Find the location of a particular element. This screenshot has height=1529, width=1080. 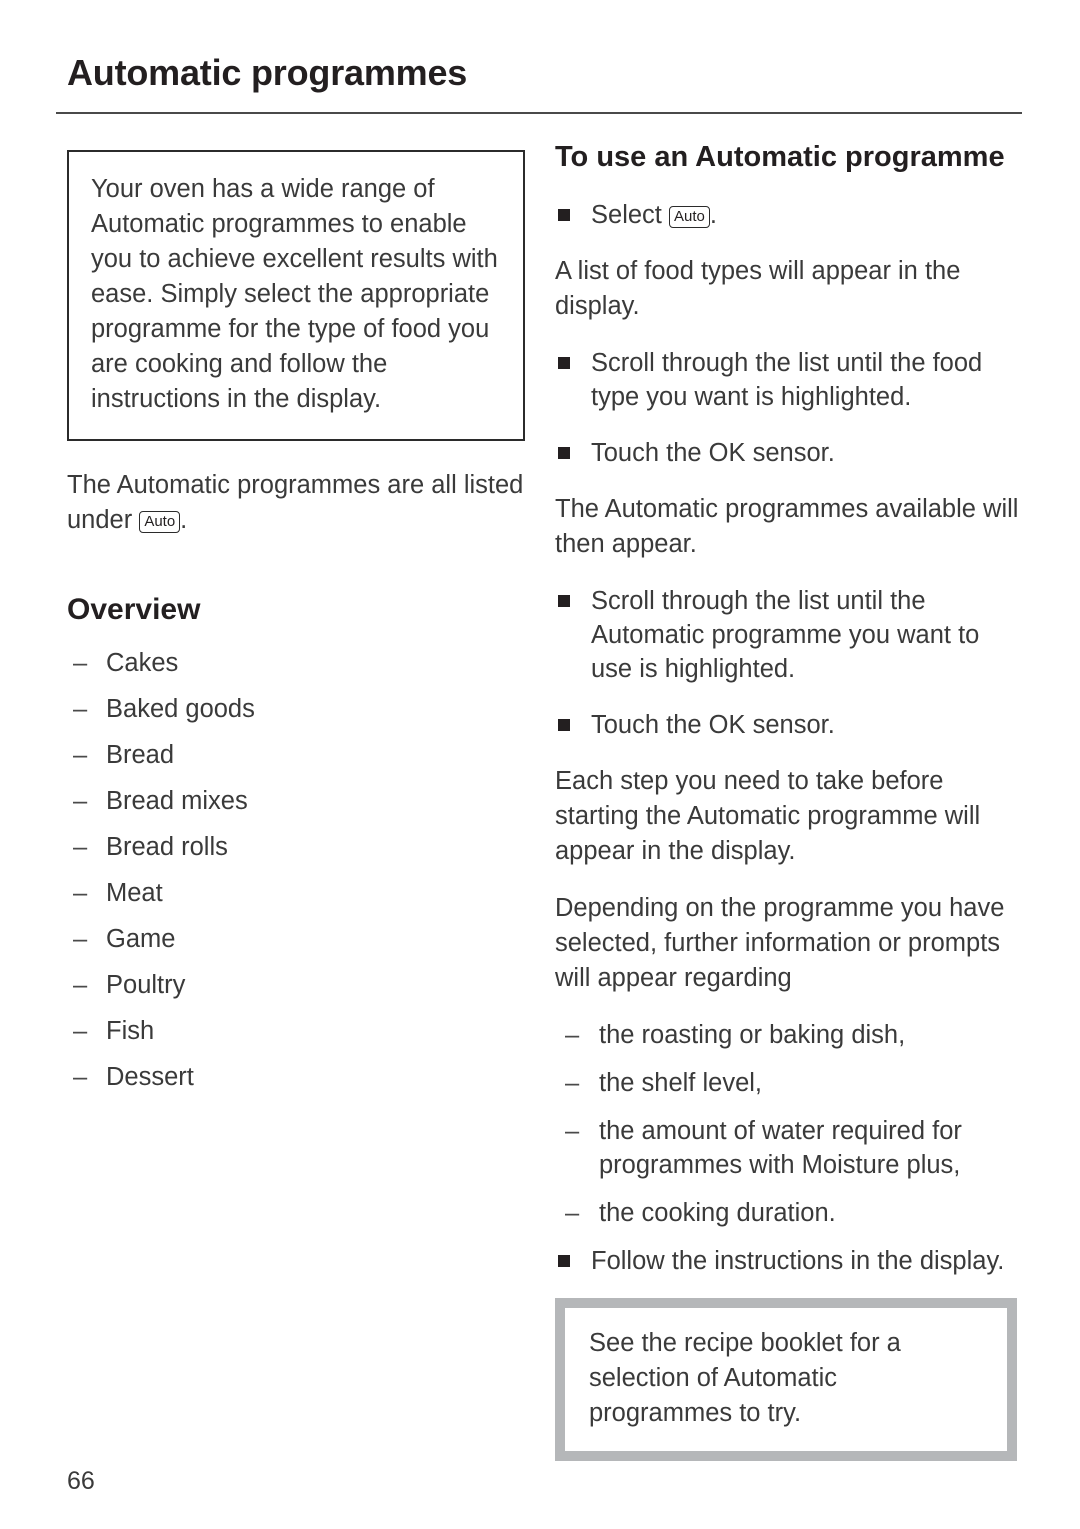

step-touch-ok-first: Touch the OK sensor. is located at coordinates (787, 453).